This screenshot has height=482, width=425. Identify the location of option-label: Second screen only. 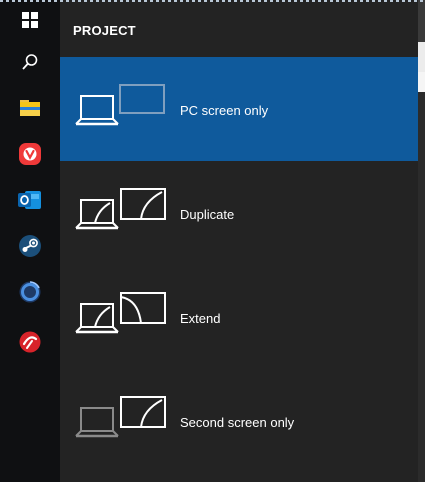
(237, 422).